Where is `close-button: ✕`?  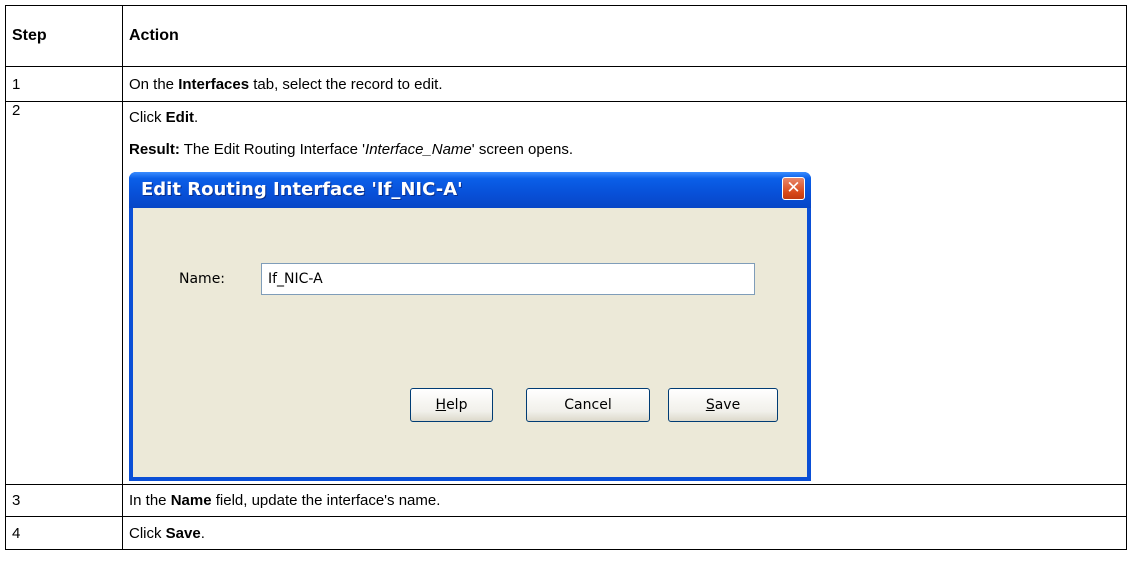 close-button: ✕ is located at coordinates (793, 188).